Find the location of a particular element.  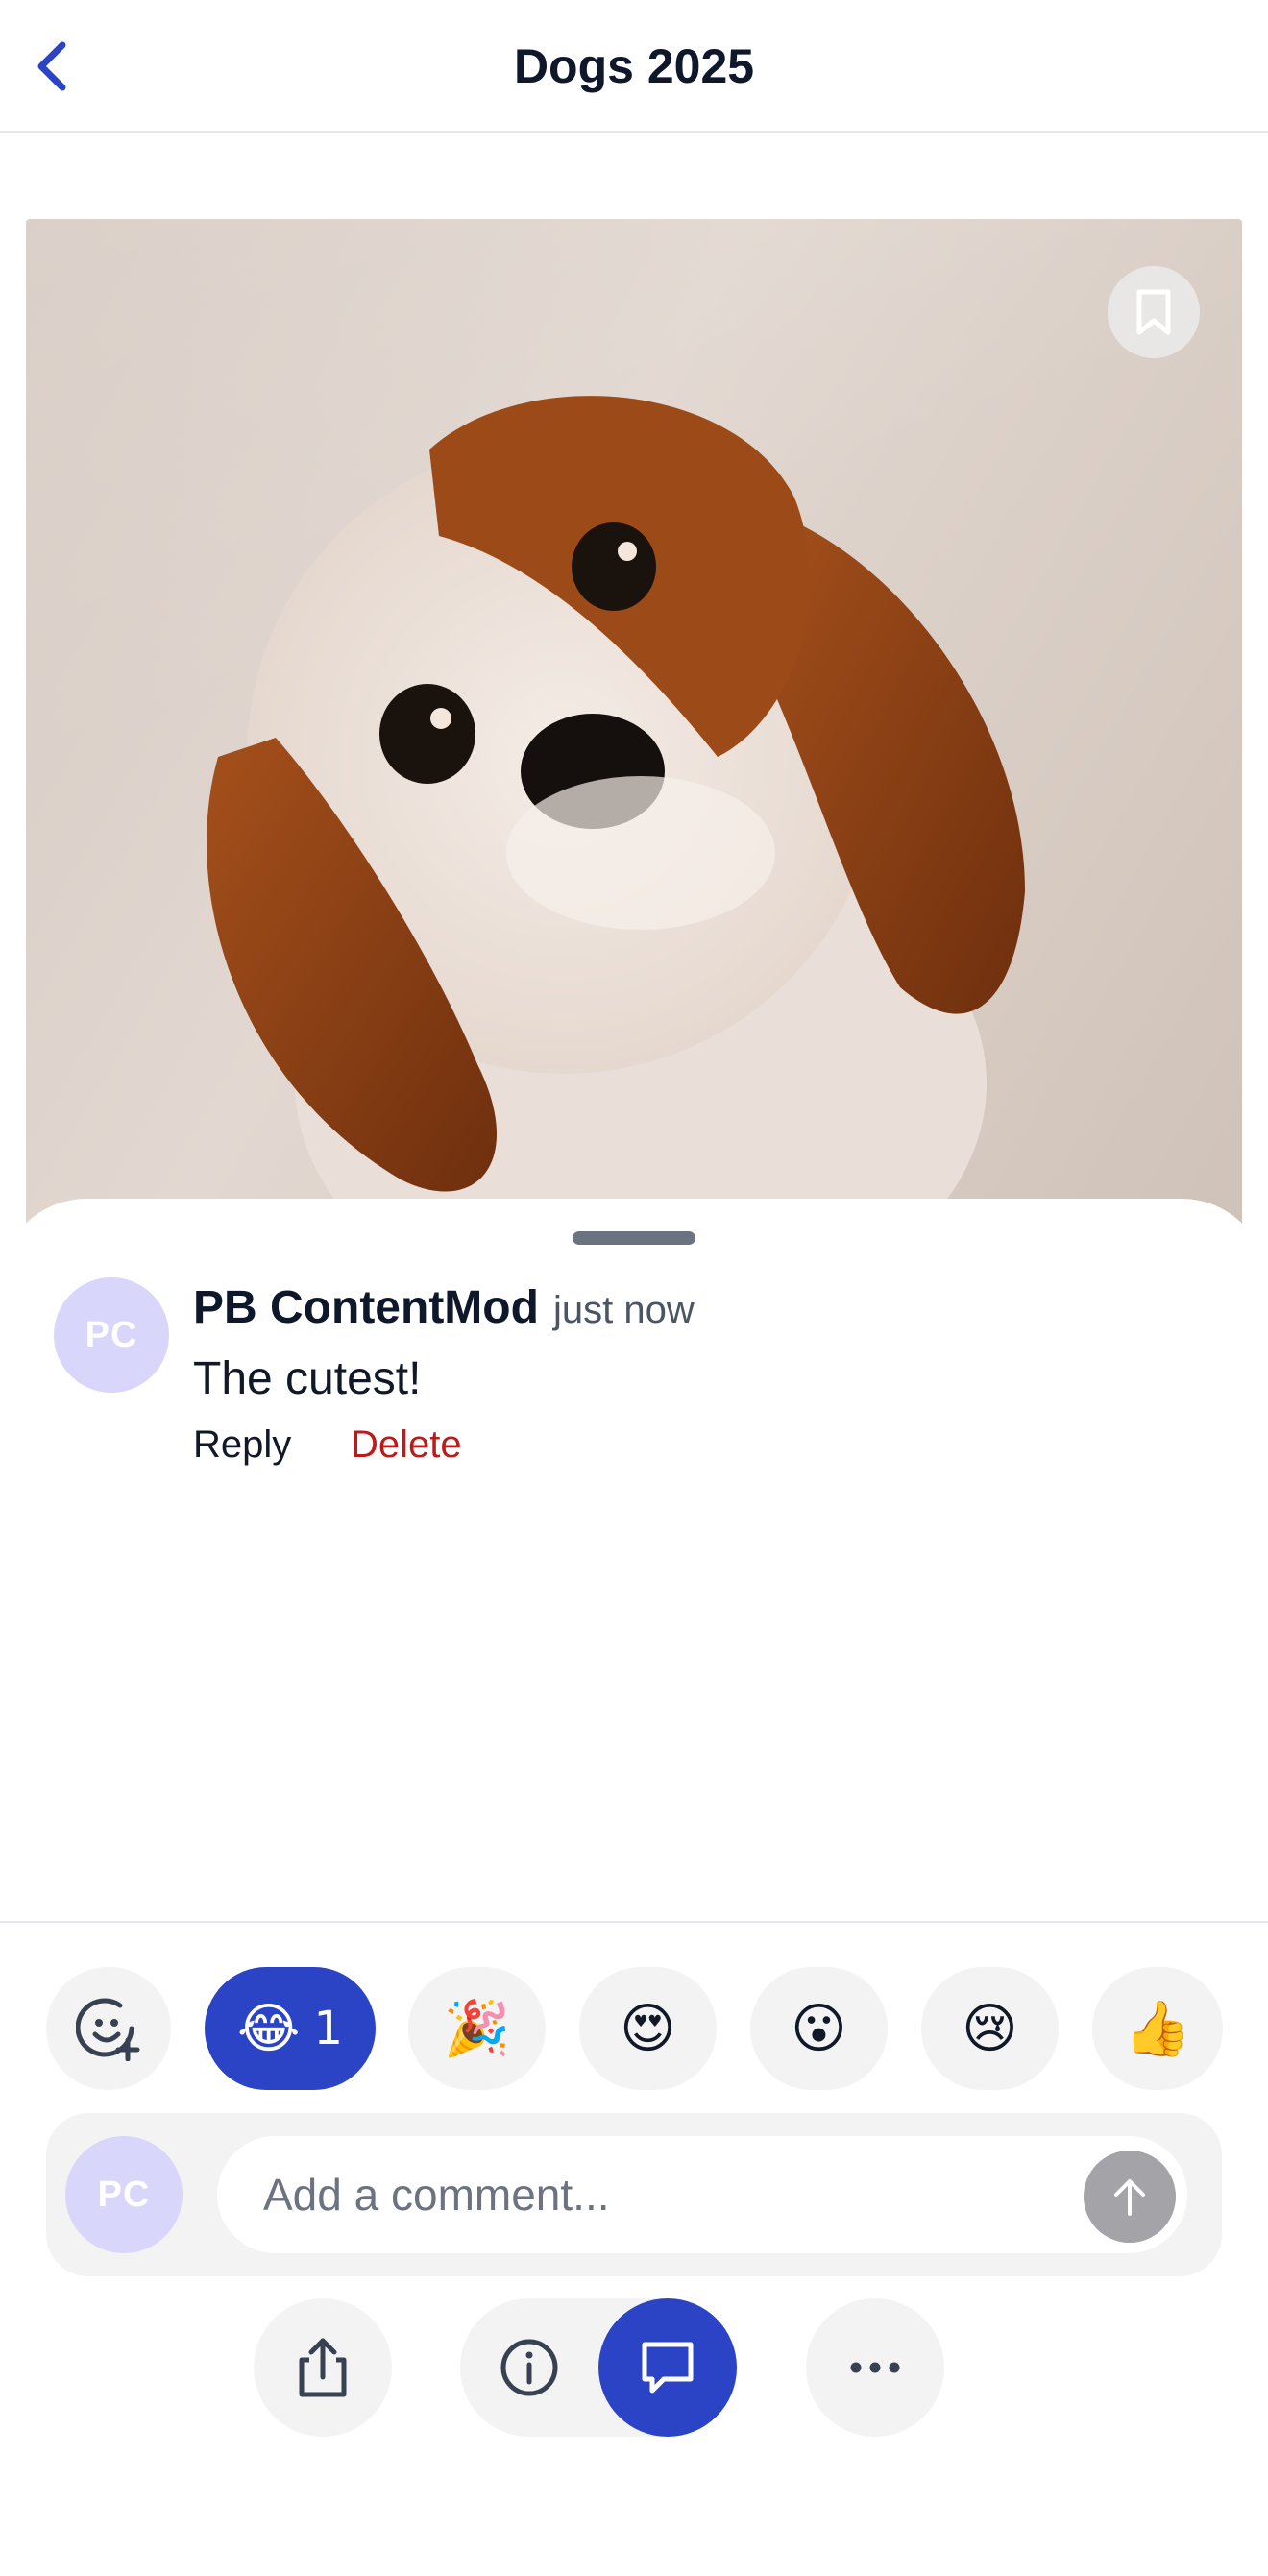

add-reaction-button is located at coordinates (108, 2029).